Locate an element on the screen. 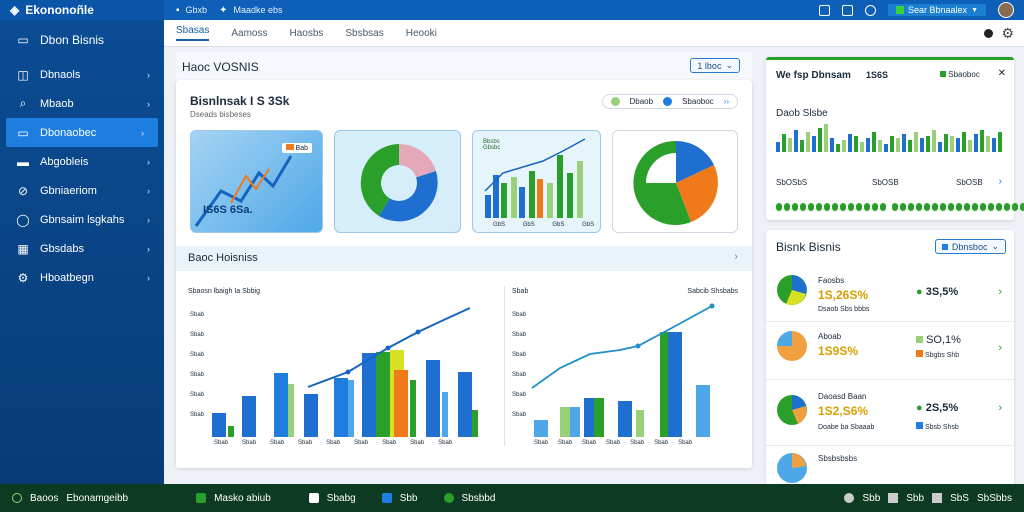  period-select: 1 lboc ⌄ is located at coordinates (715, 65).